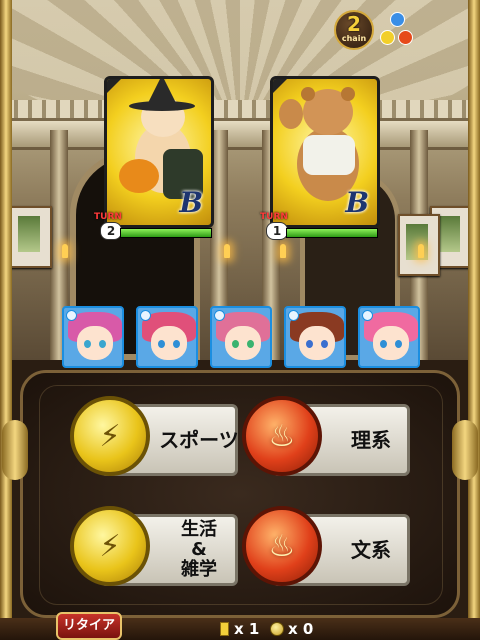 This screenshot has height=640, width=480. What do you see at coordinates (247, 629) in the screenshot?
I see `ticket-count: x 1` at bounding box center [247, 629].